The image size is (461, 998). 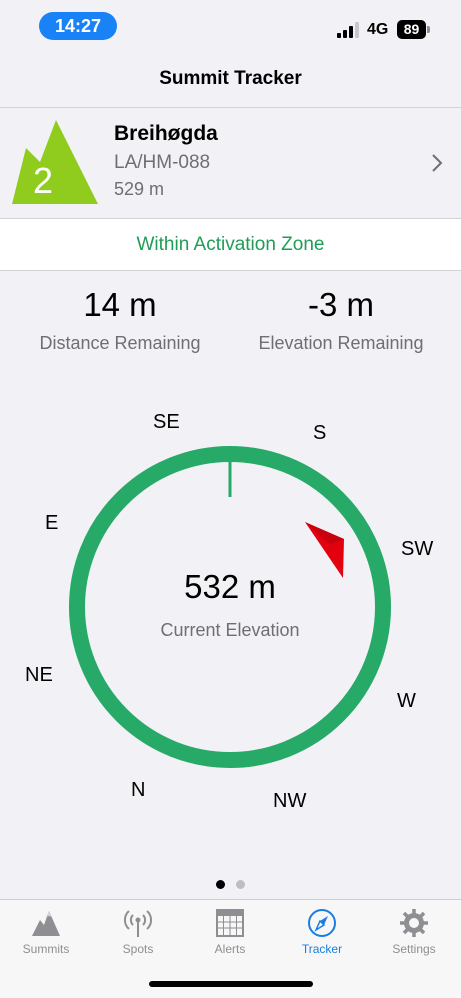 What do you see at coordinates (138, 923) in the screenshot?
I see `antenna-icon` at bounding box center [138, 923].